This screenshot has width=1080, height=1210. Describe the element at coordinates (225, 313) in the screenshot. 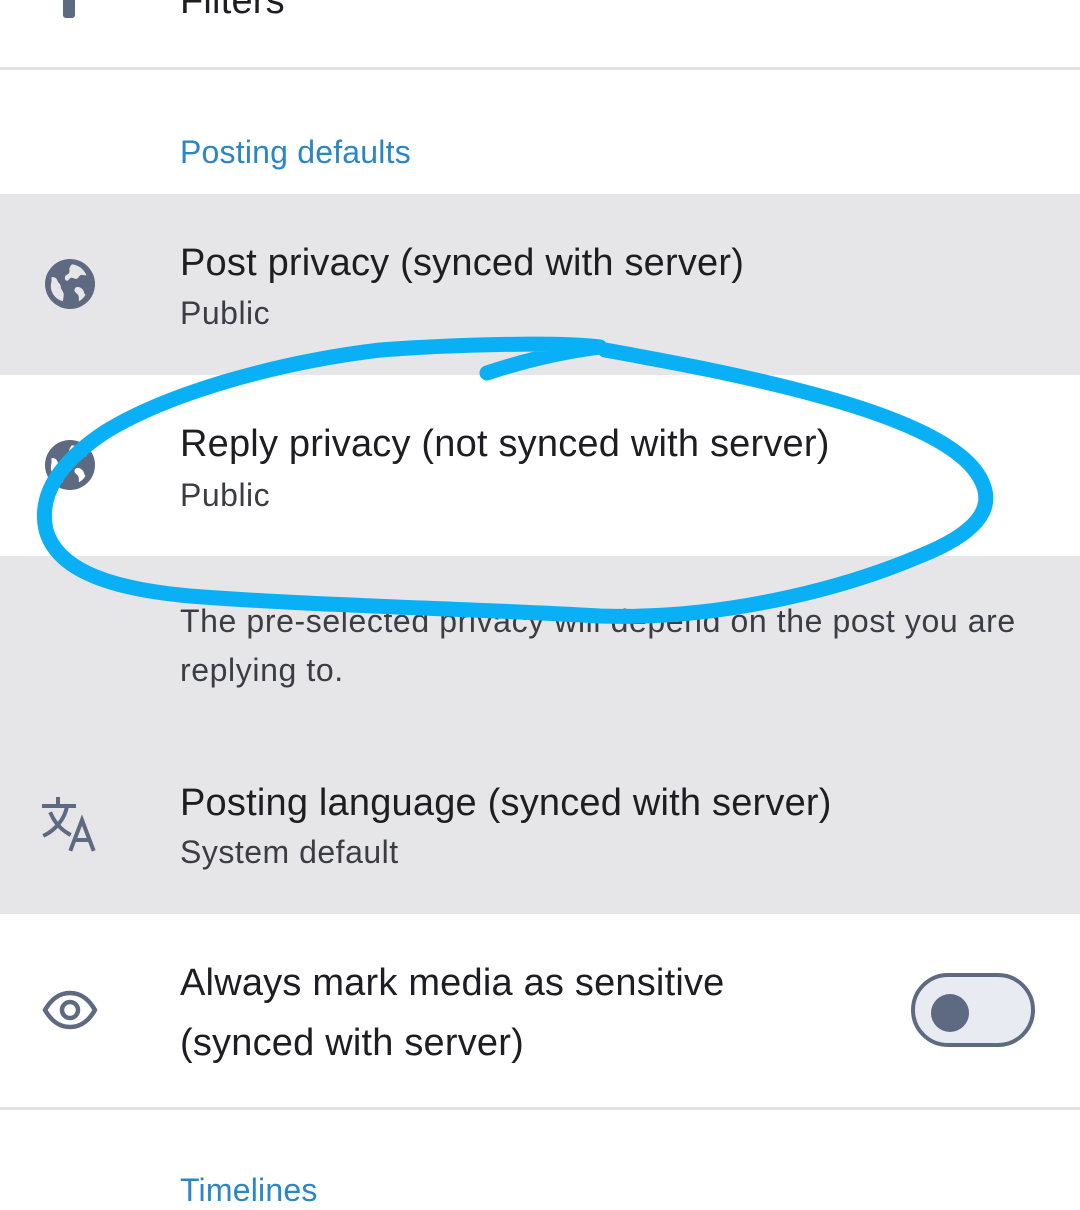

I see `post-privacy-value: Public` at that location.